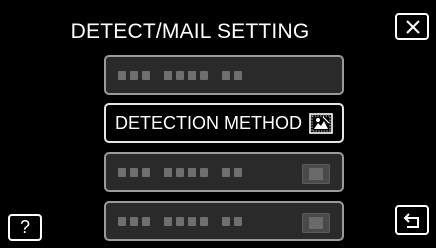 This screenshot has height=248, width=436. I want to click on close-icon, so click(413, 27).